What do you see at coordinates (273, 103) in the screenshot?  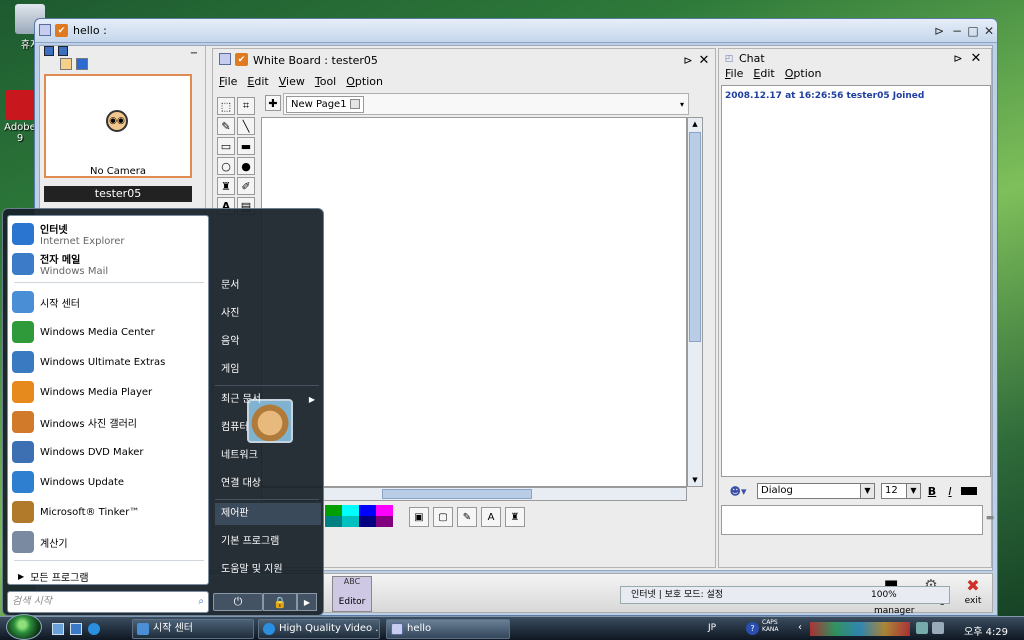 I see `add-page-button: ✚` at bounding box center [273, 103].